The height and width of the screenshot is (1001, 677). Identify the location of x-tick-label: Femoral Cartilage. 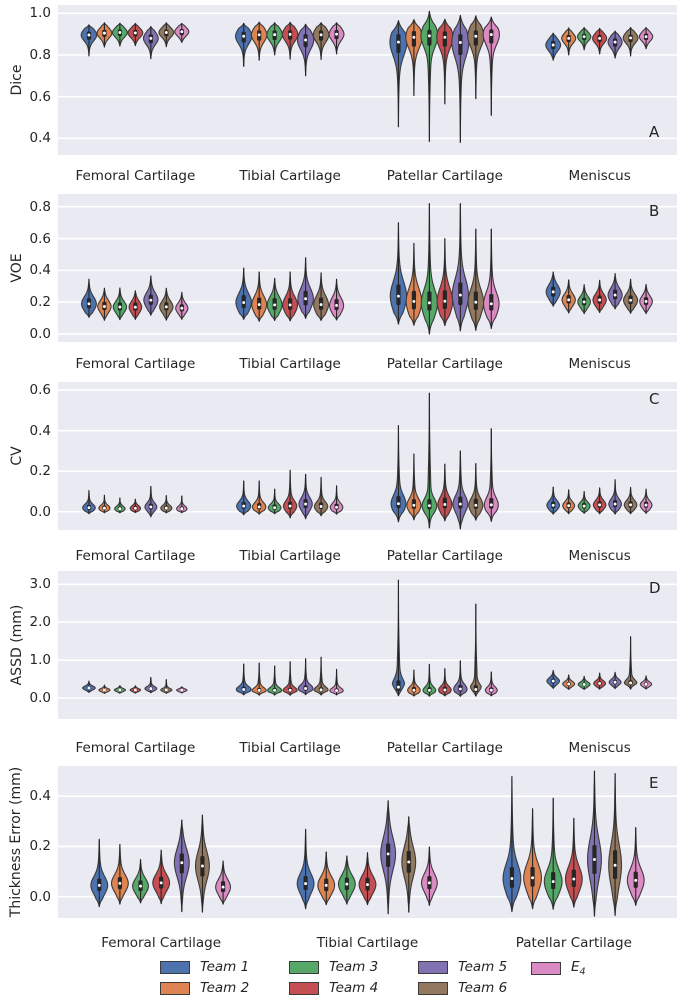
(135, 364).